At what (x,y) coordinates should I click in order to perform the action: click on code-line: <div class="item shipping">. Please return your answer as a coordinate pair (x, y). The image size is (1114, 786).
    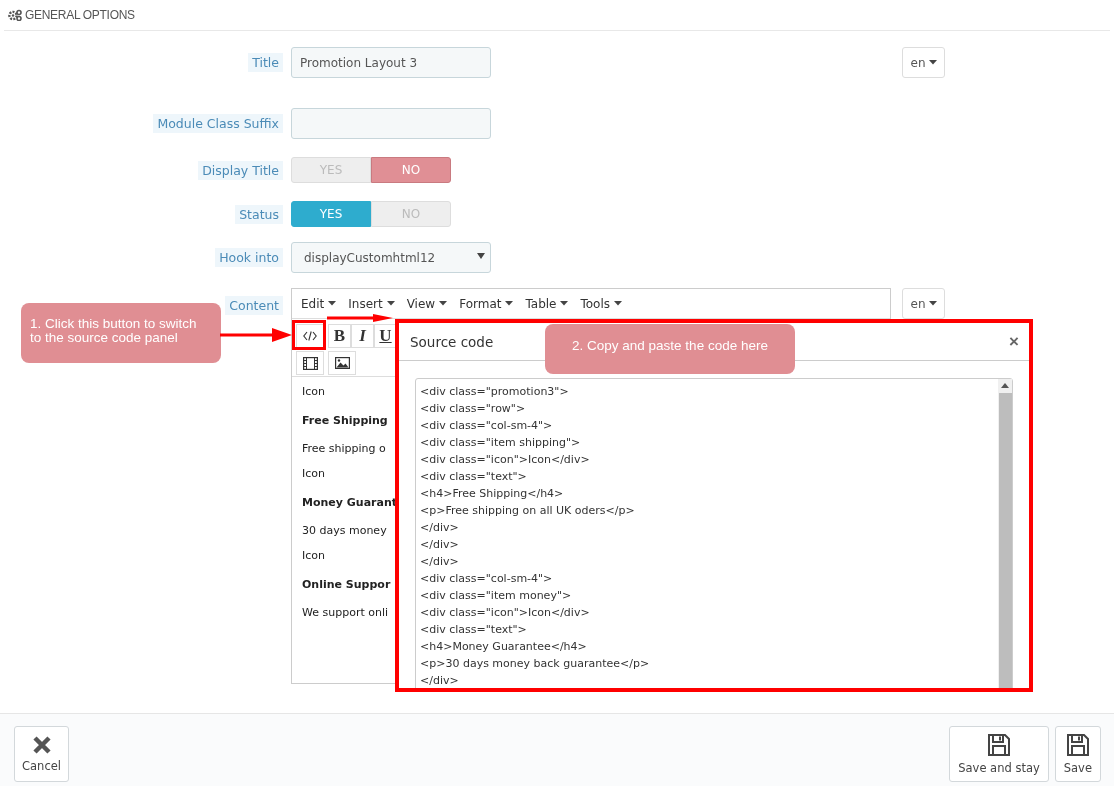
    Looking at the image, I should click on (501, 443).